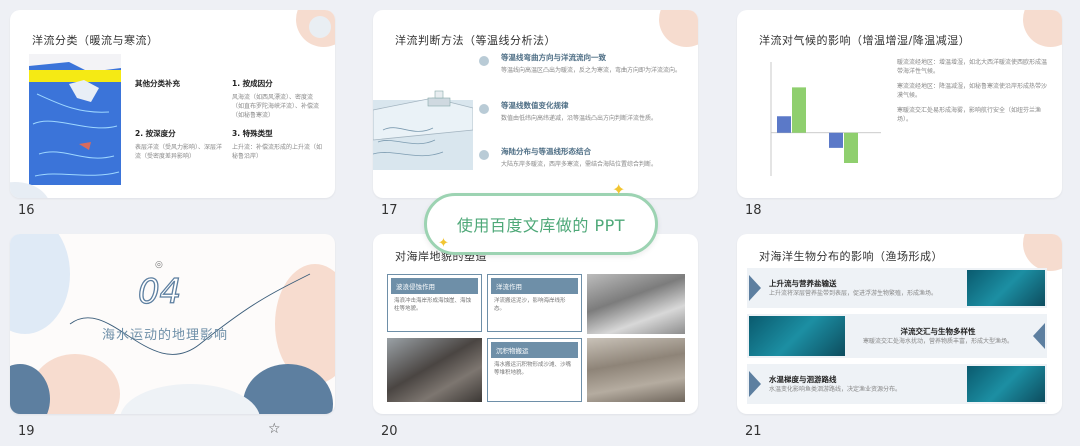  I want to click on item-heading: 2. 按深度分, so click(155, 133).